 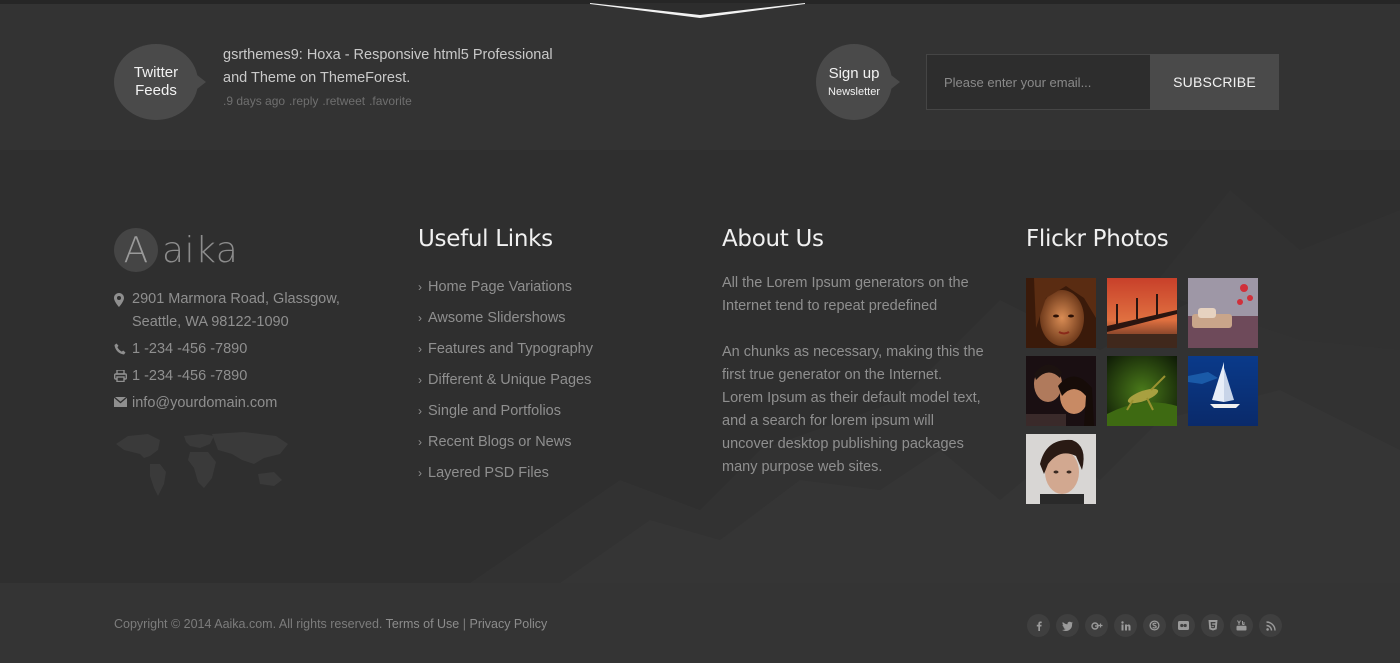 I want to click on link-label: Features and Typography, so click(x=510, y=349).